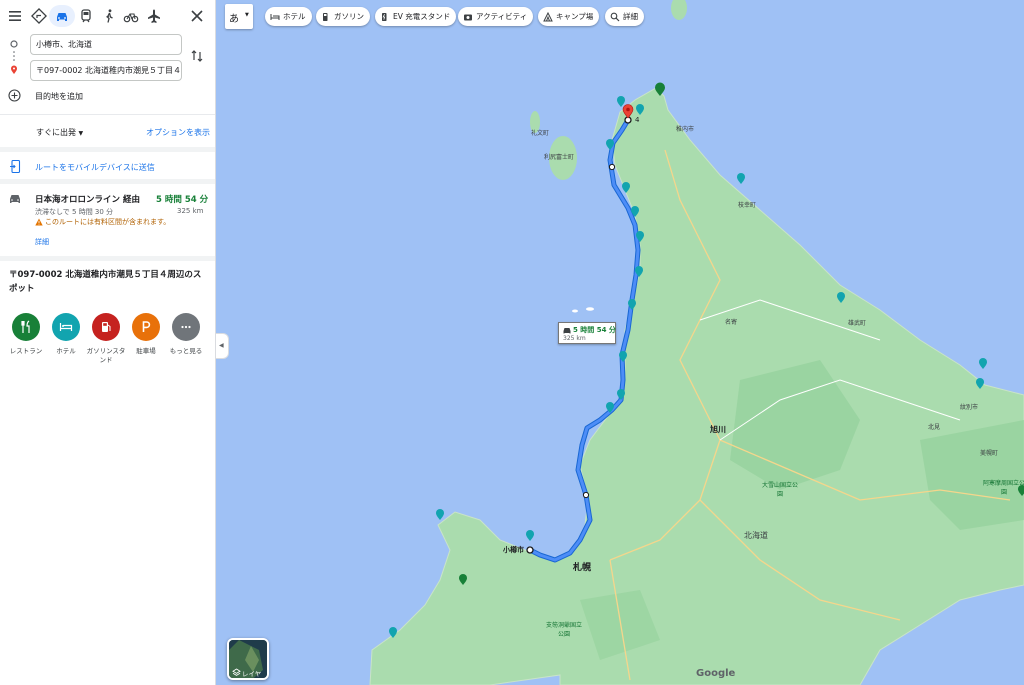 This screenshot has width=1024, height=685. Describe the element at coordinates (59, 96) in the screenshot. I see `add-destination-link: 目的地を追加` at that location.